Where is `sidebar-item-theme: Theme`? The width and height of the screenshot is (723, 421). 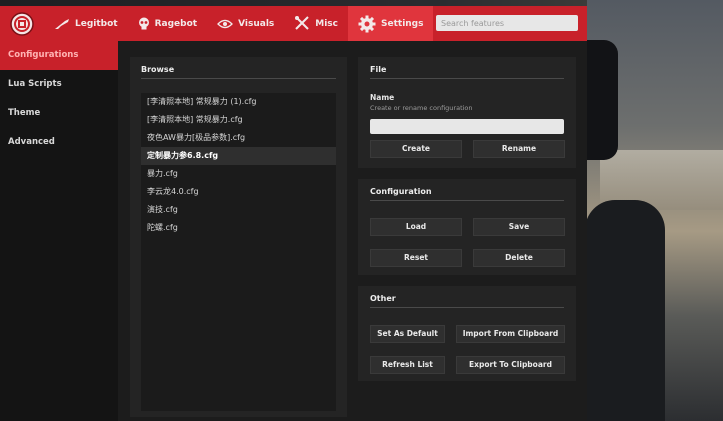
sidebar-item-theme: Theme is located at coordinates (59, 113).